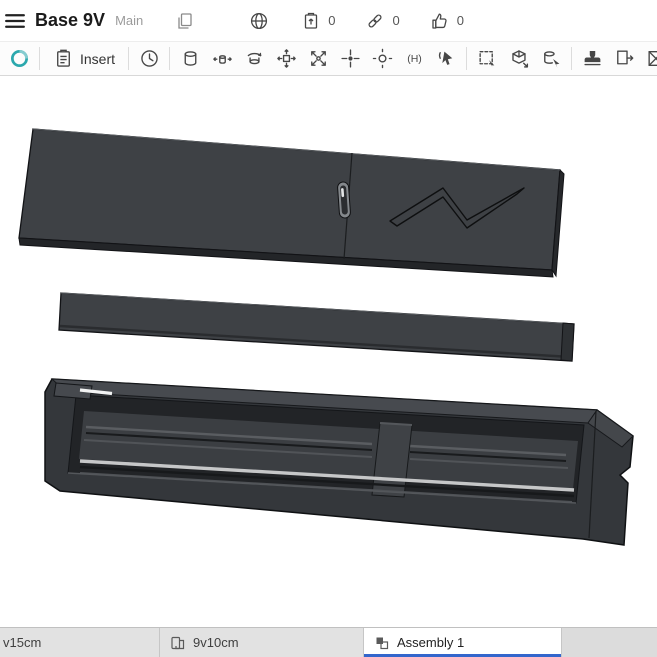 The width and height of the screenshot is (657, 657). I want to click on links-count: 0, so click(396, 20).